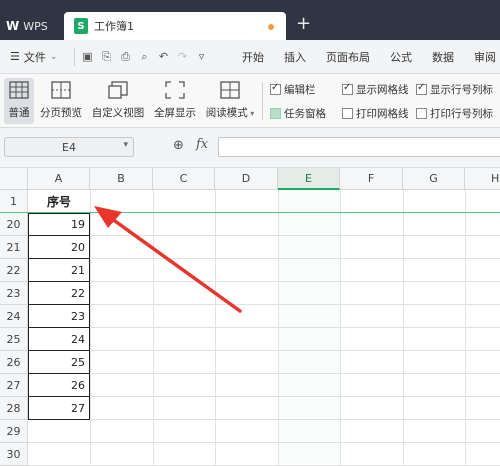  Describe the element at coordinates (19, 113) in the screenshot. I see `normal-view-label: 普通` at that location.